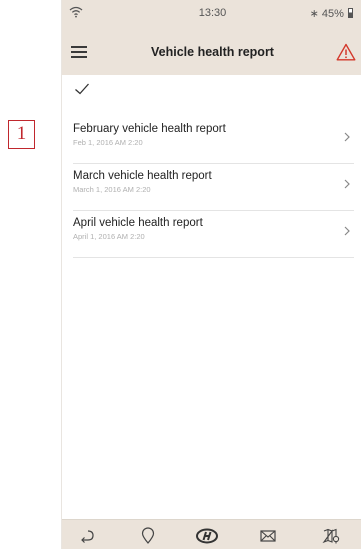  Describe the element at coordinates (109, 236) in the screenshot. I see `report-date: April 1, 2016 AM 2:20` at that location.